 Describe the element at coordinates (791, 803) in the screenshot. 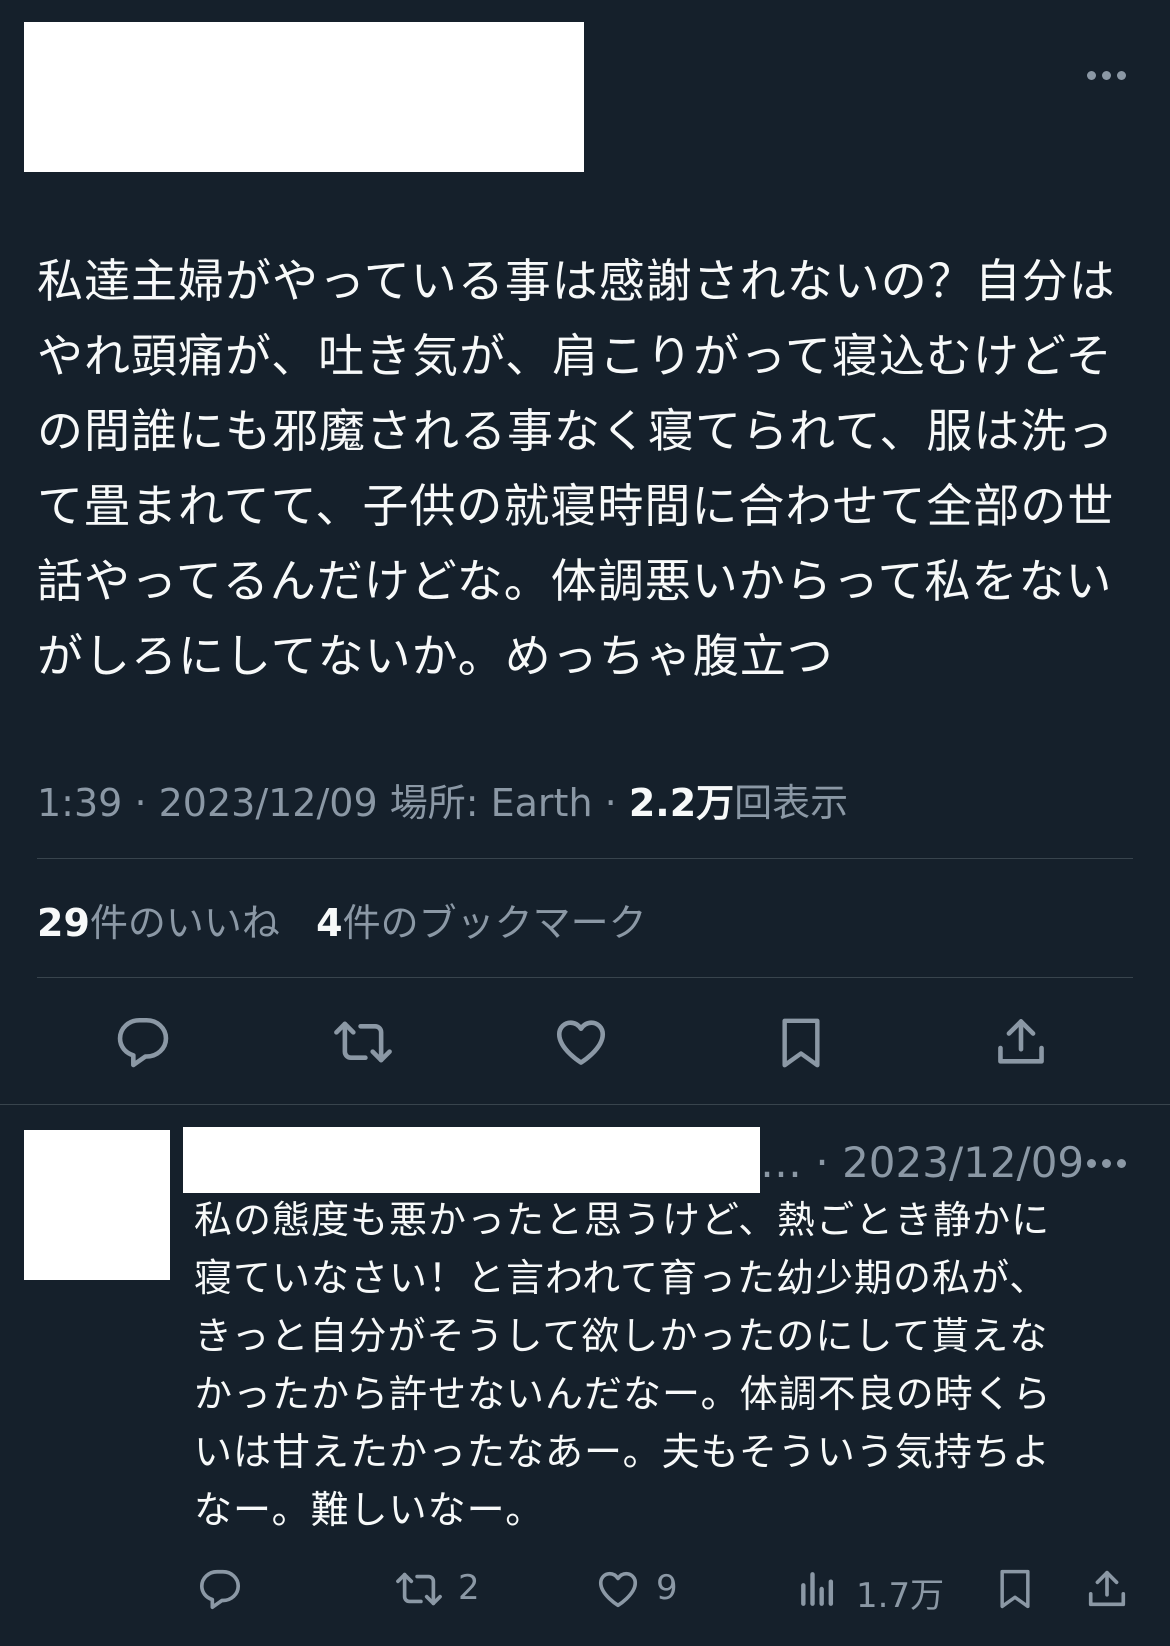

I see `views-label: 回表示` at that location.